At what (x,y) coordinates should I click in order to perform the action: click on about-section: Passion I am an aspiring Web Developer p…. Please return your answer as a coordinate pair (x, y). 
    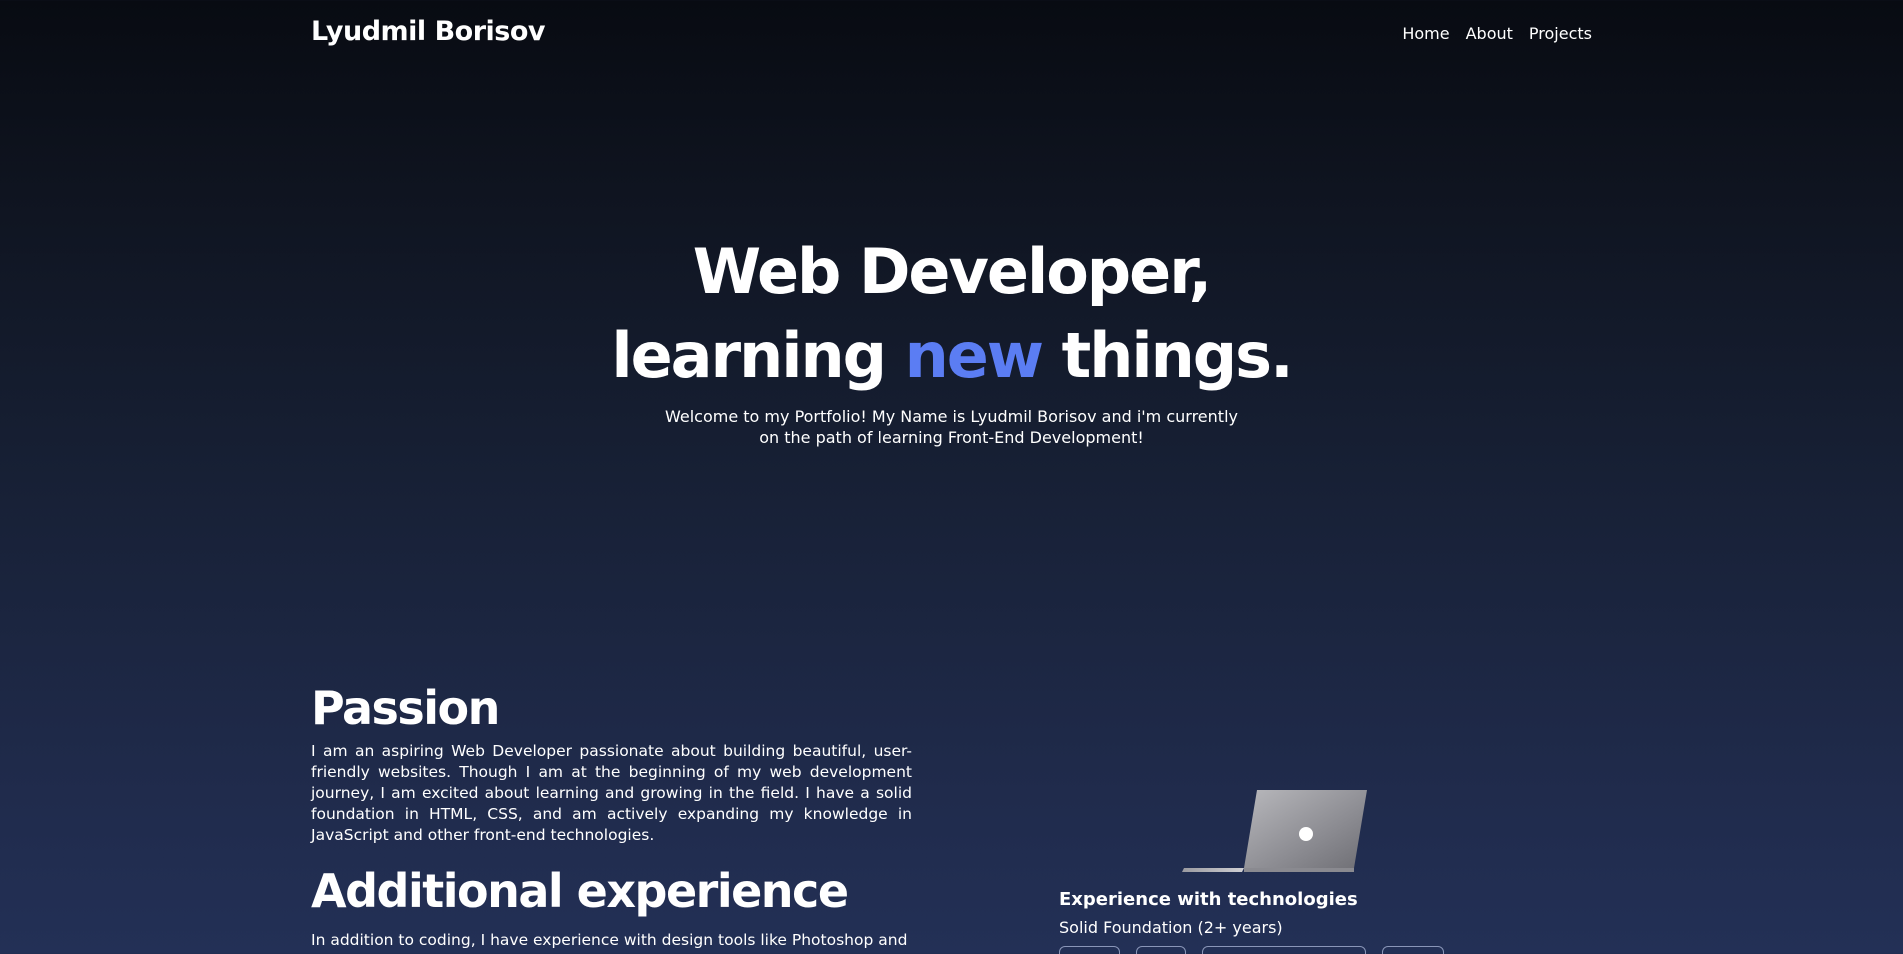
    Looking at the image, I should click on (611, 813).